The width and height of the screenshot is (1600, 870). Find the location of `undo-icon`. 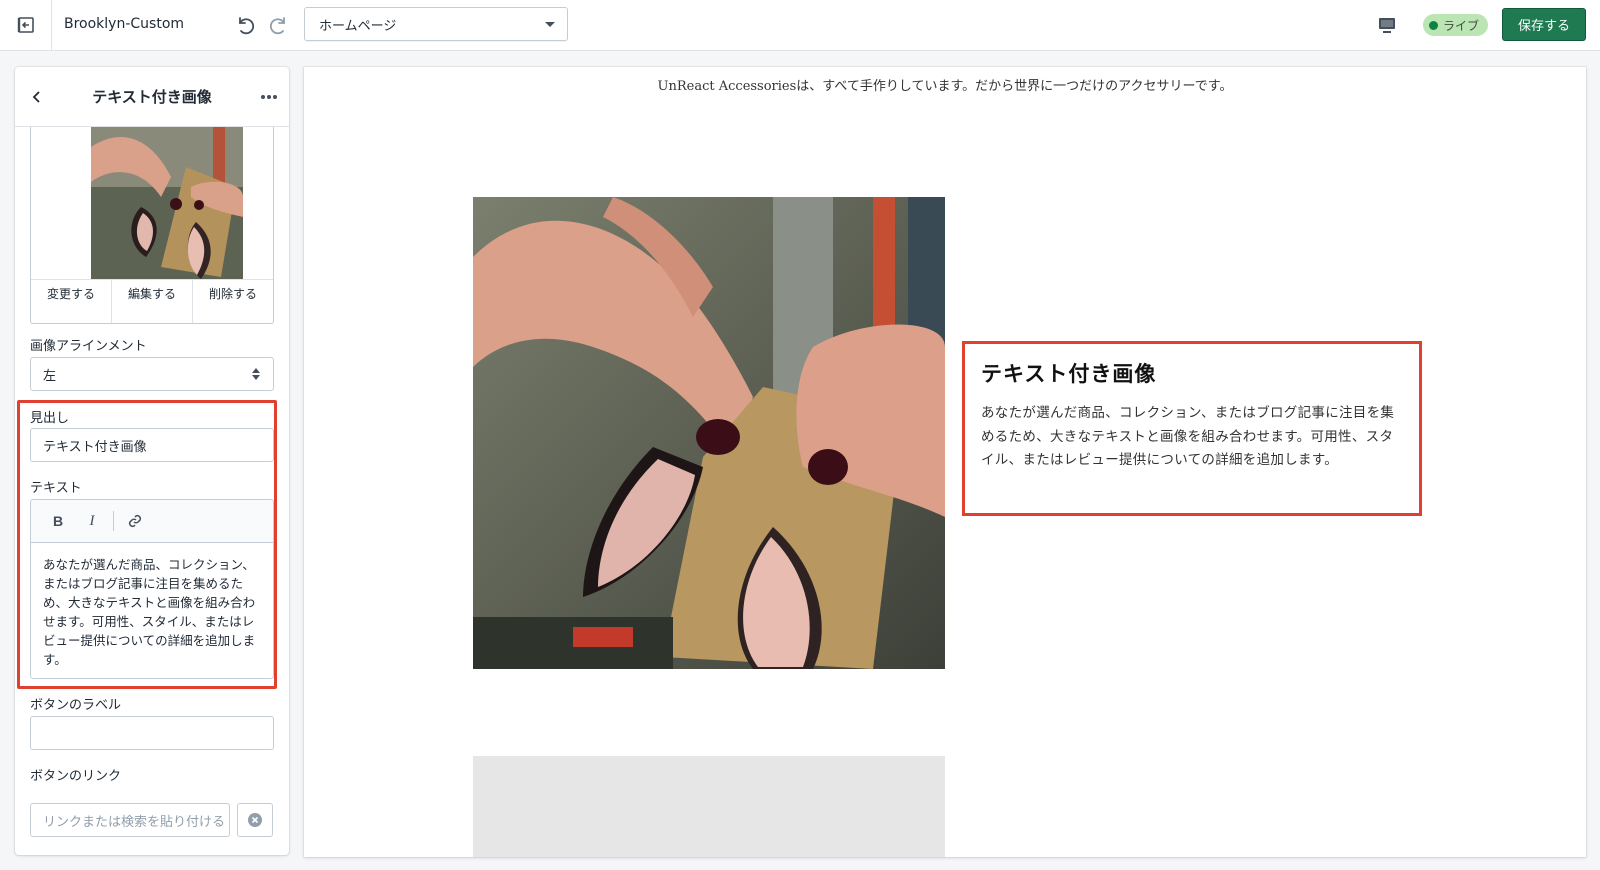

undo-icon is located at coordinates (247, 26).